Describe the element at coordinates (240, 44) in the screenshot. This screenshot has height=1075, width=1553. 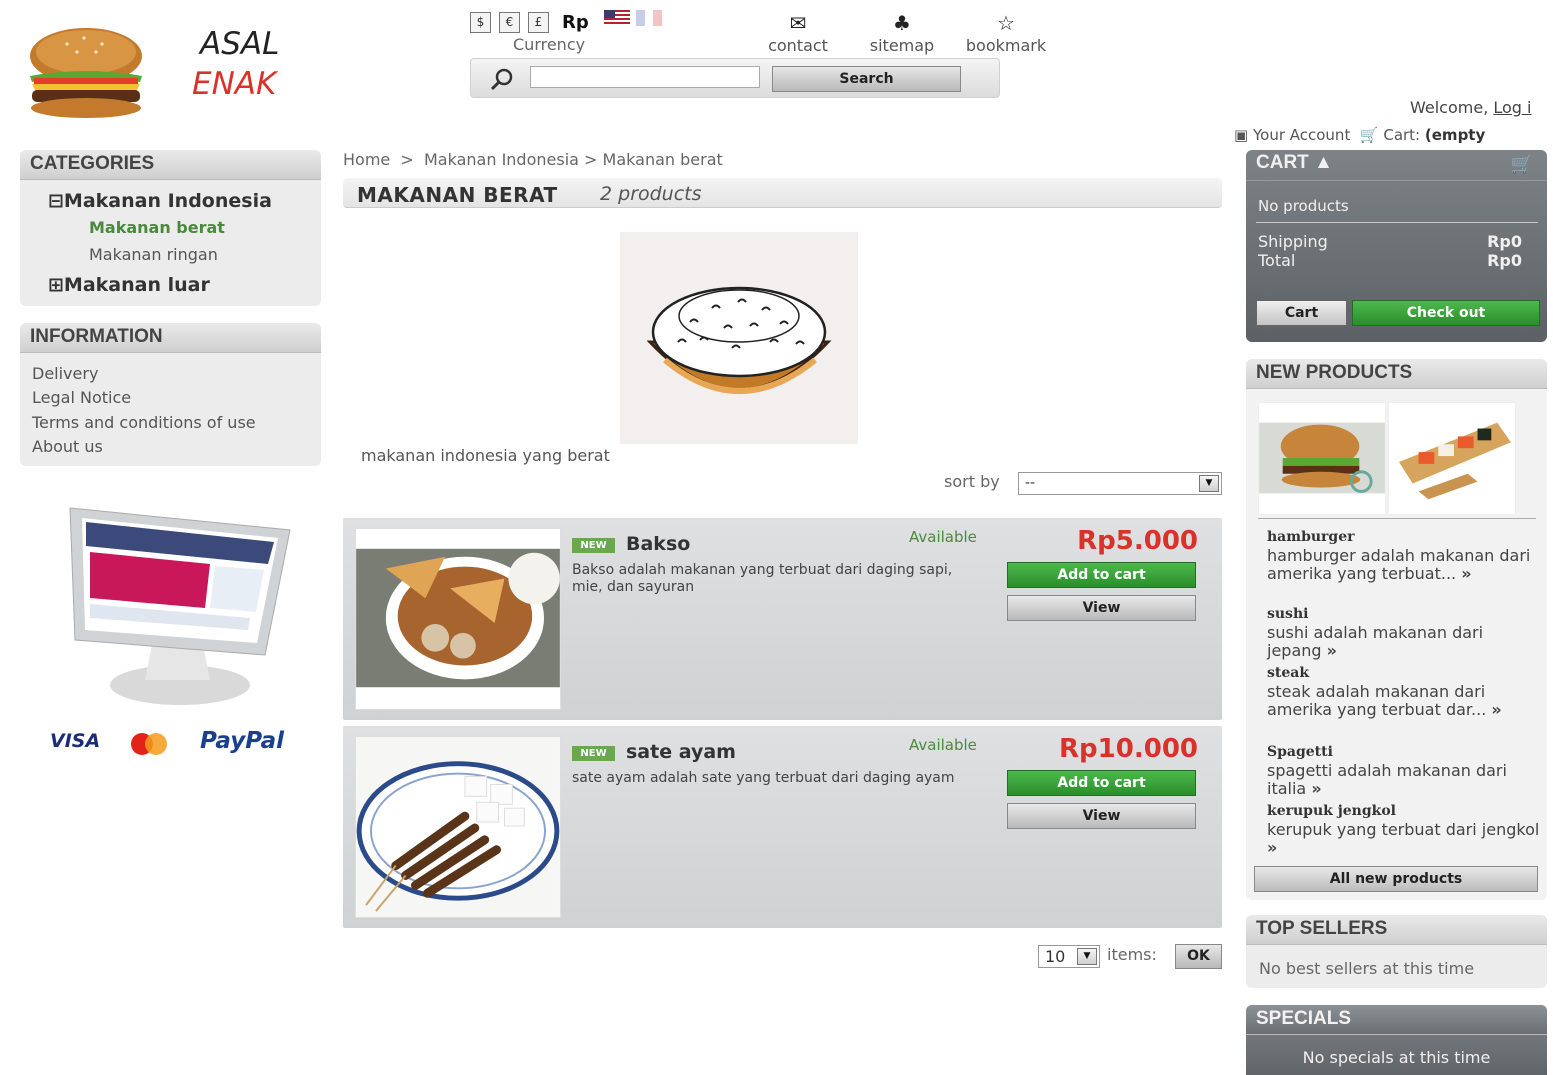
I see `brand-name-line1: ASAL` at that location.